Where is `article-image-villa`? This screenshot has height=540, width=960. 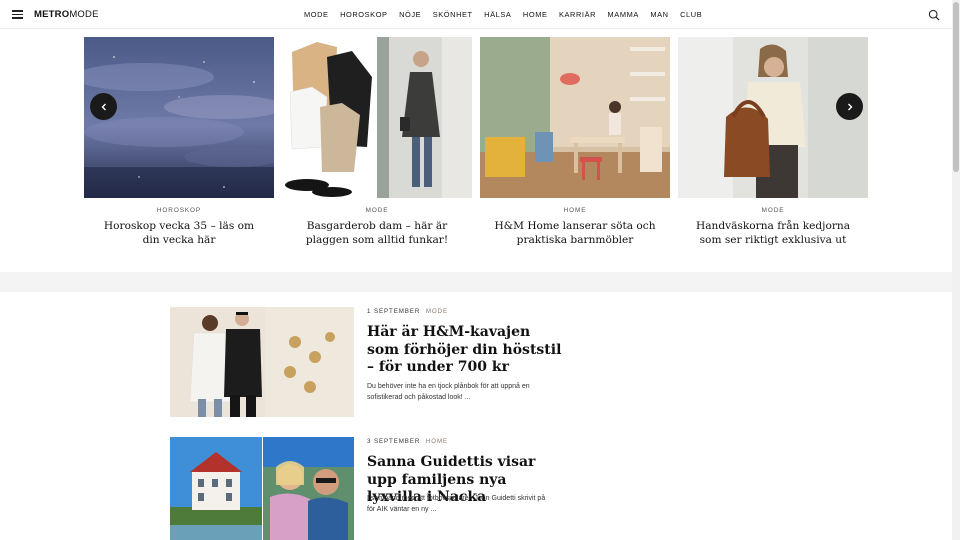
article-image-villa is located at coordinates (262, 488).